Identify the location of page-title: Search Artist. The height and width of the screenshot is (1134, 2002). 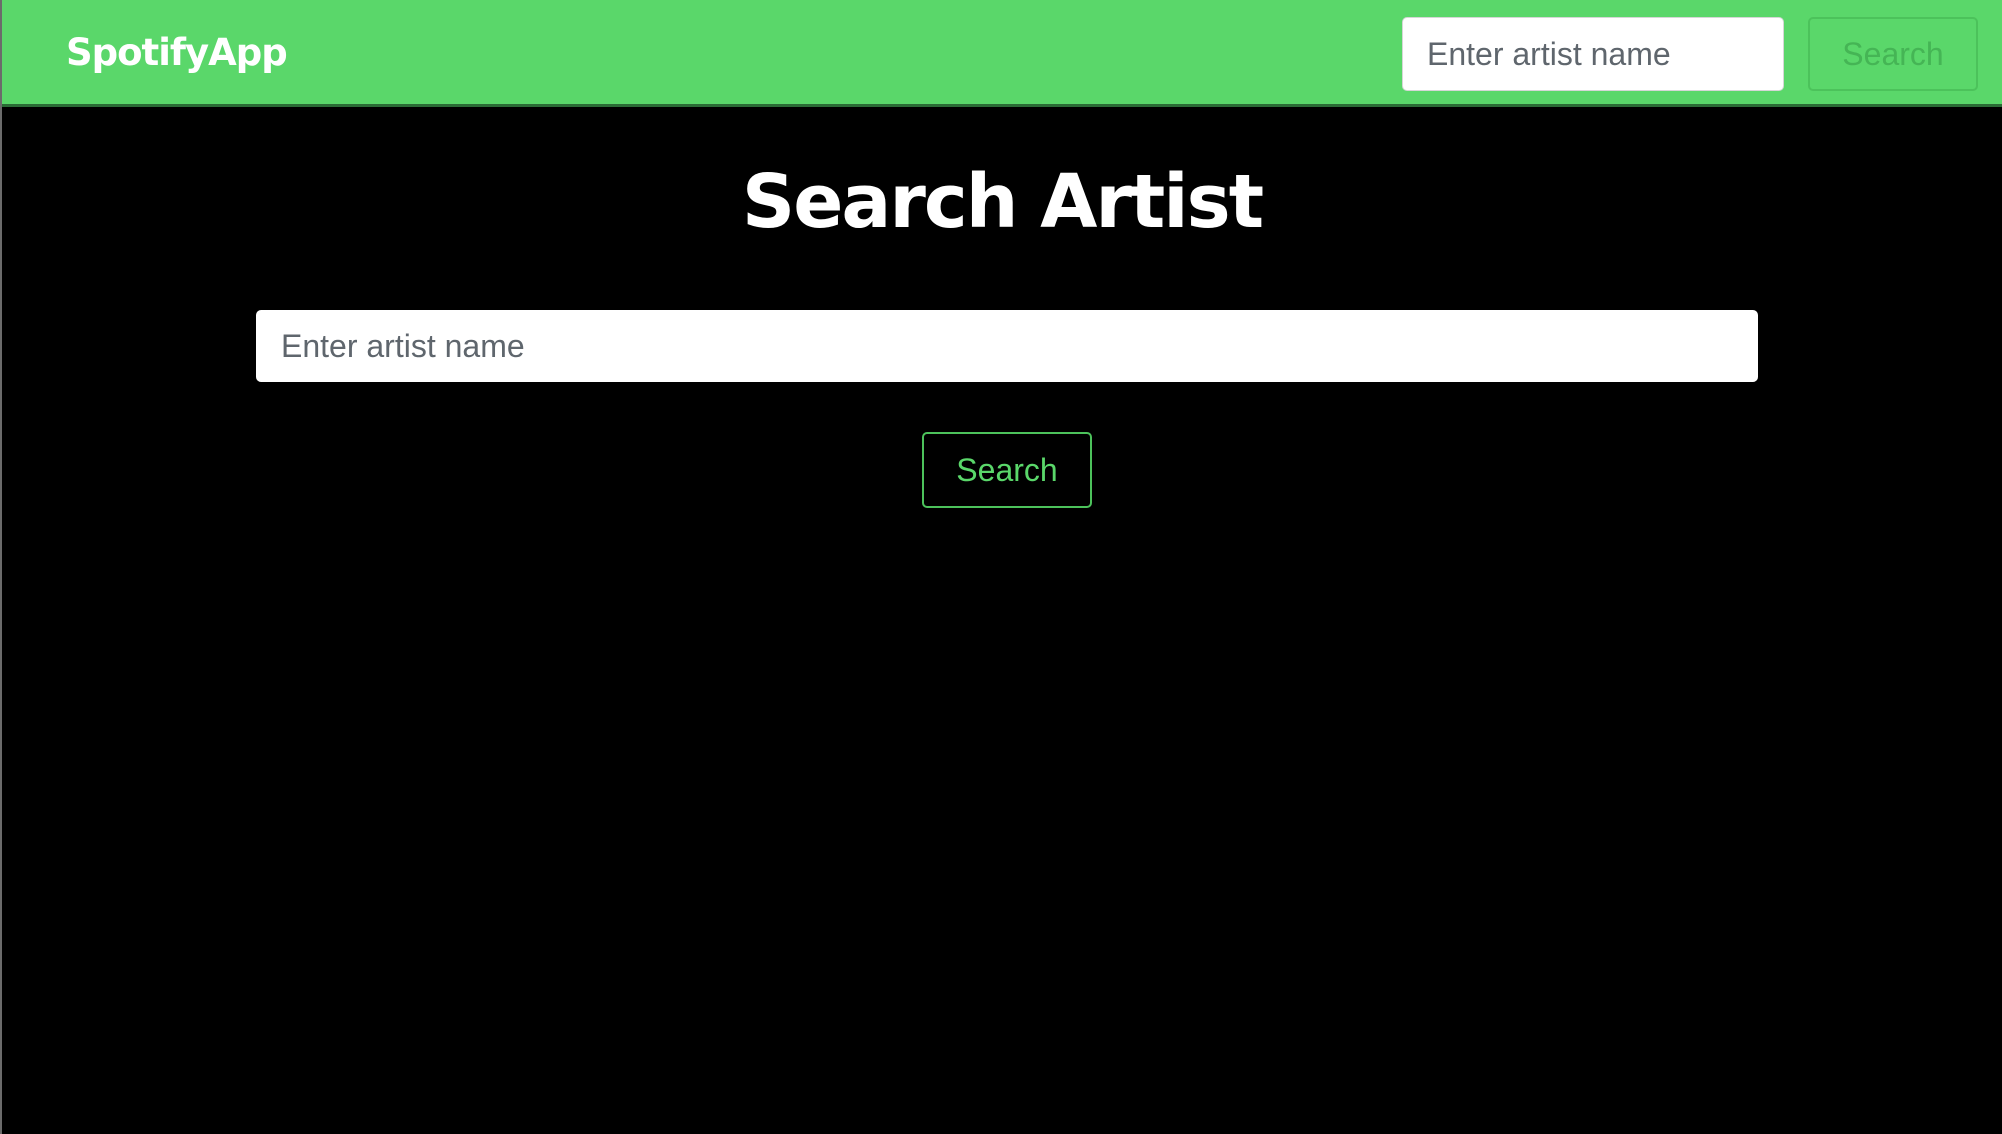
(1002, 202).